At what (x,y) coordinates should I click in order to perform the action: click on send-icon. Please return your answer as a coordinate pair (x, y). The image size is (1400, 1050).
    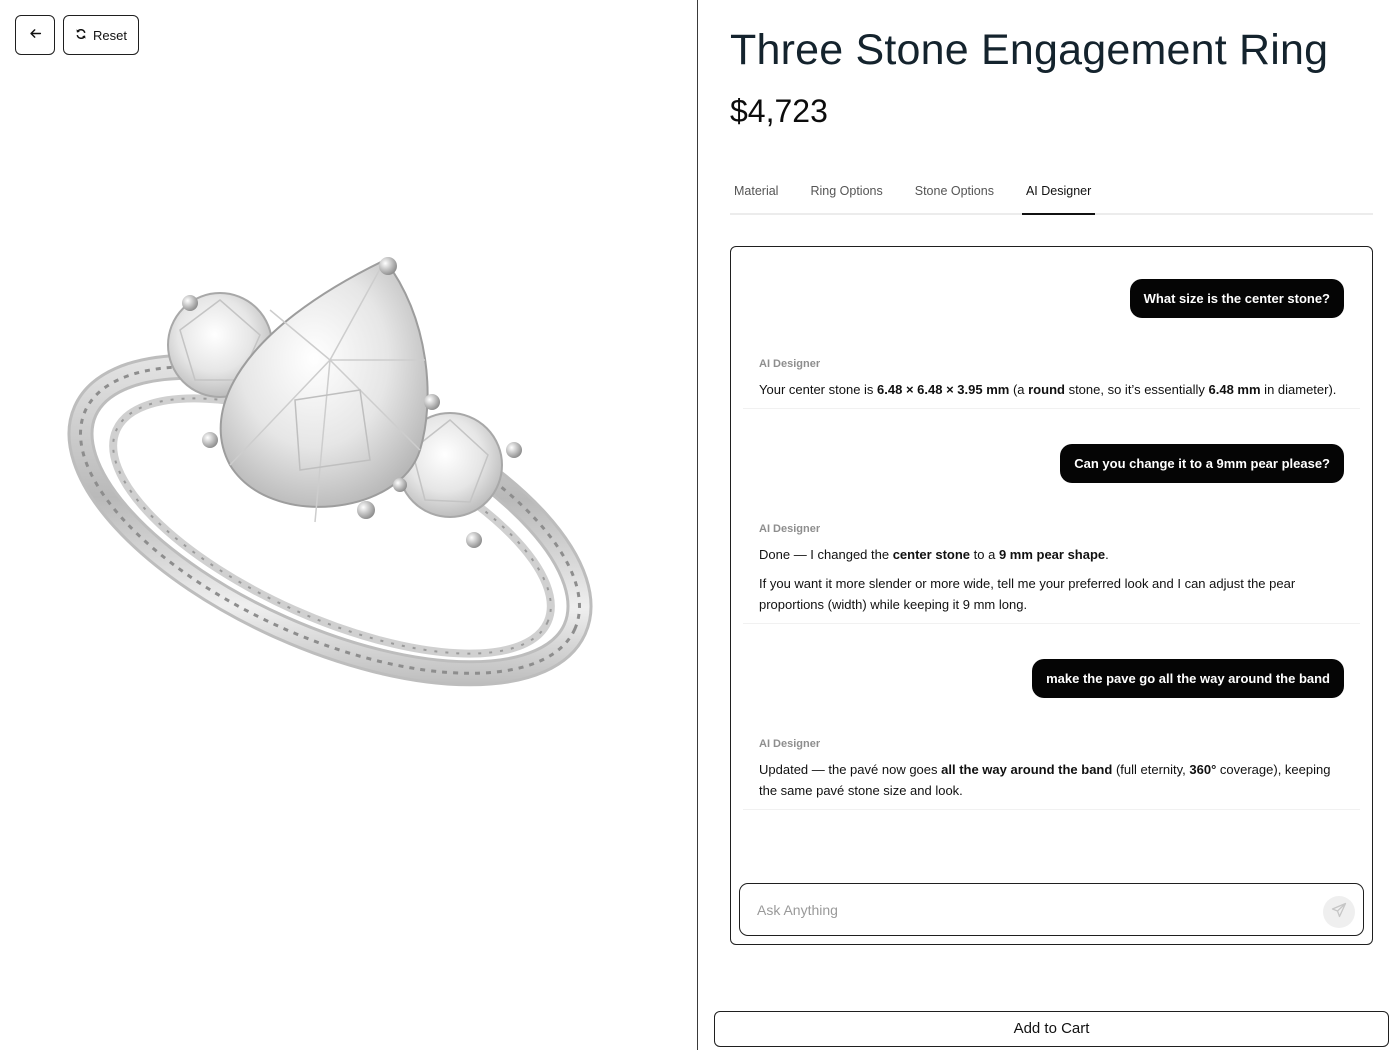
    Looking at the image, I should click on (1339, 912).